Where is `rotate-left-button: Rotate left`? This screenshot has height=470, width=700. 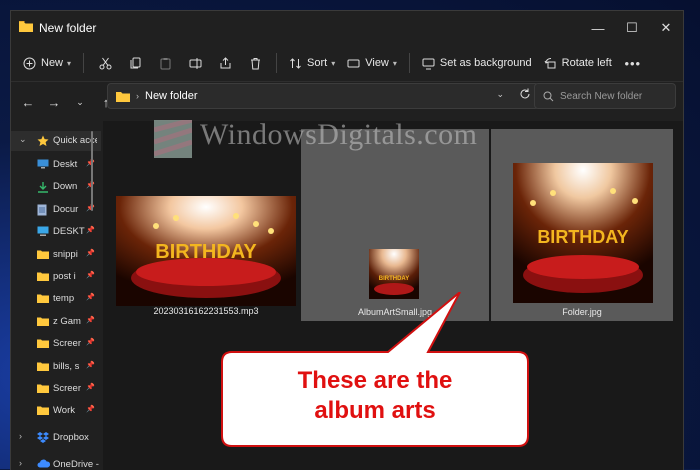 rotate-left-button: Rotate left is located at coordinates (578, 63).